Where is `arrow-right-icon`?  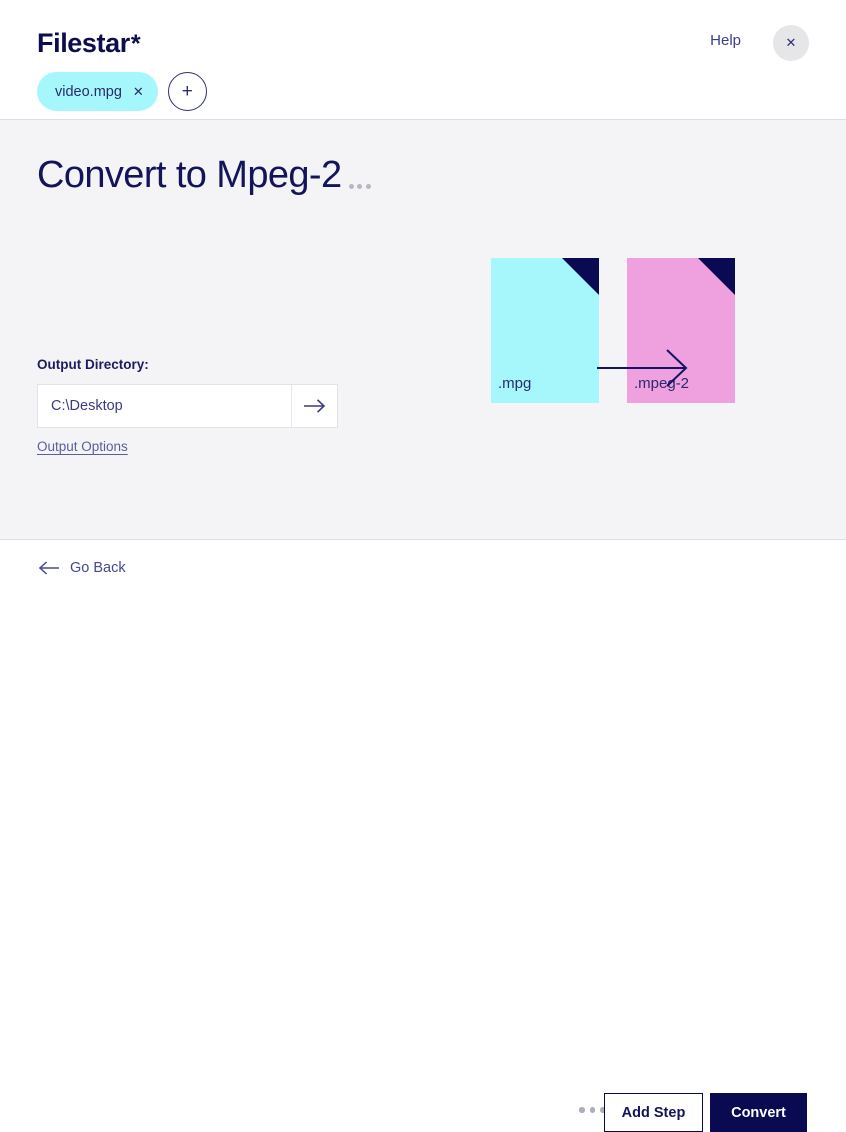 arrow-right-icon is located at coordinates (314, 406).